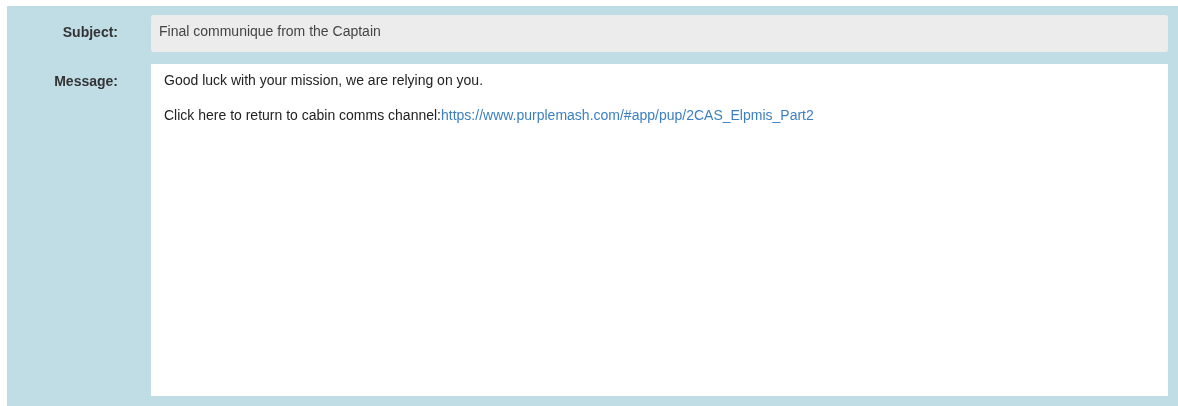  I want to click on message-text: Click here to return to cabin comms channel:https://www.purplemash.com/#app/pup/2CAS_Elpmis_Part2, so click(489, 115).